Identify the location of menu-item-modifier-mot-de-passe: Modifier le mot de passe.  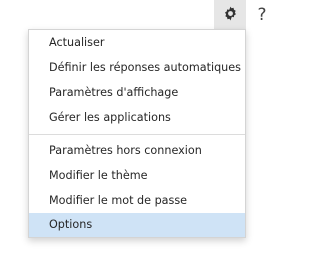
(137, 201).